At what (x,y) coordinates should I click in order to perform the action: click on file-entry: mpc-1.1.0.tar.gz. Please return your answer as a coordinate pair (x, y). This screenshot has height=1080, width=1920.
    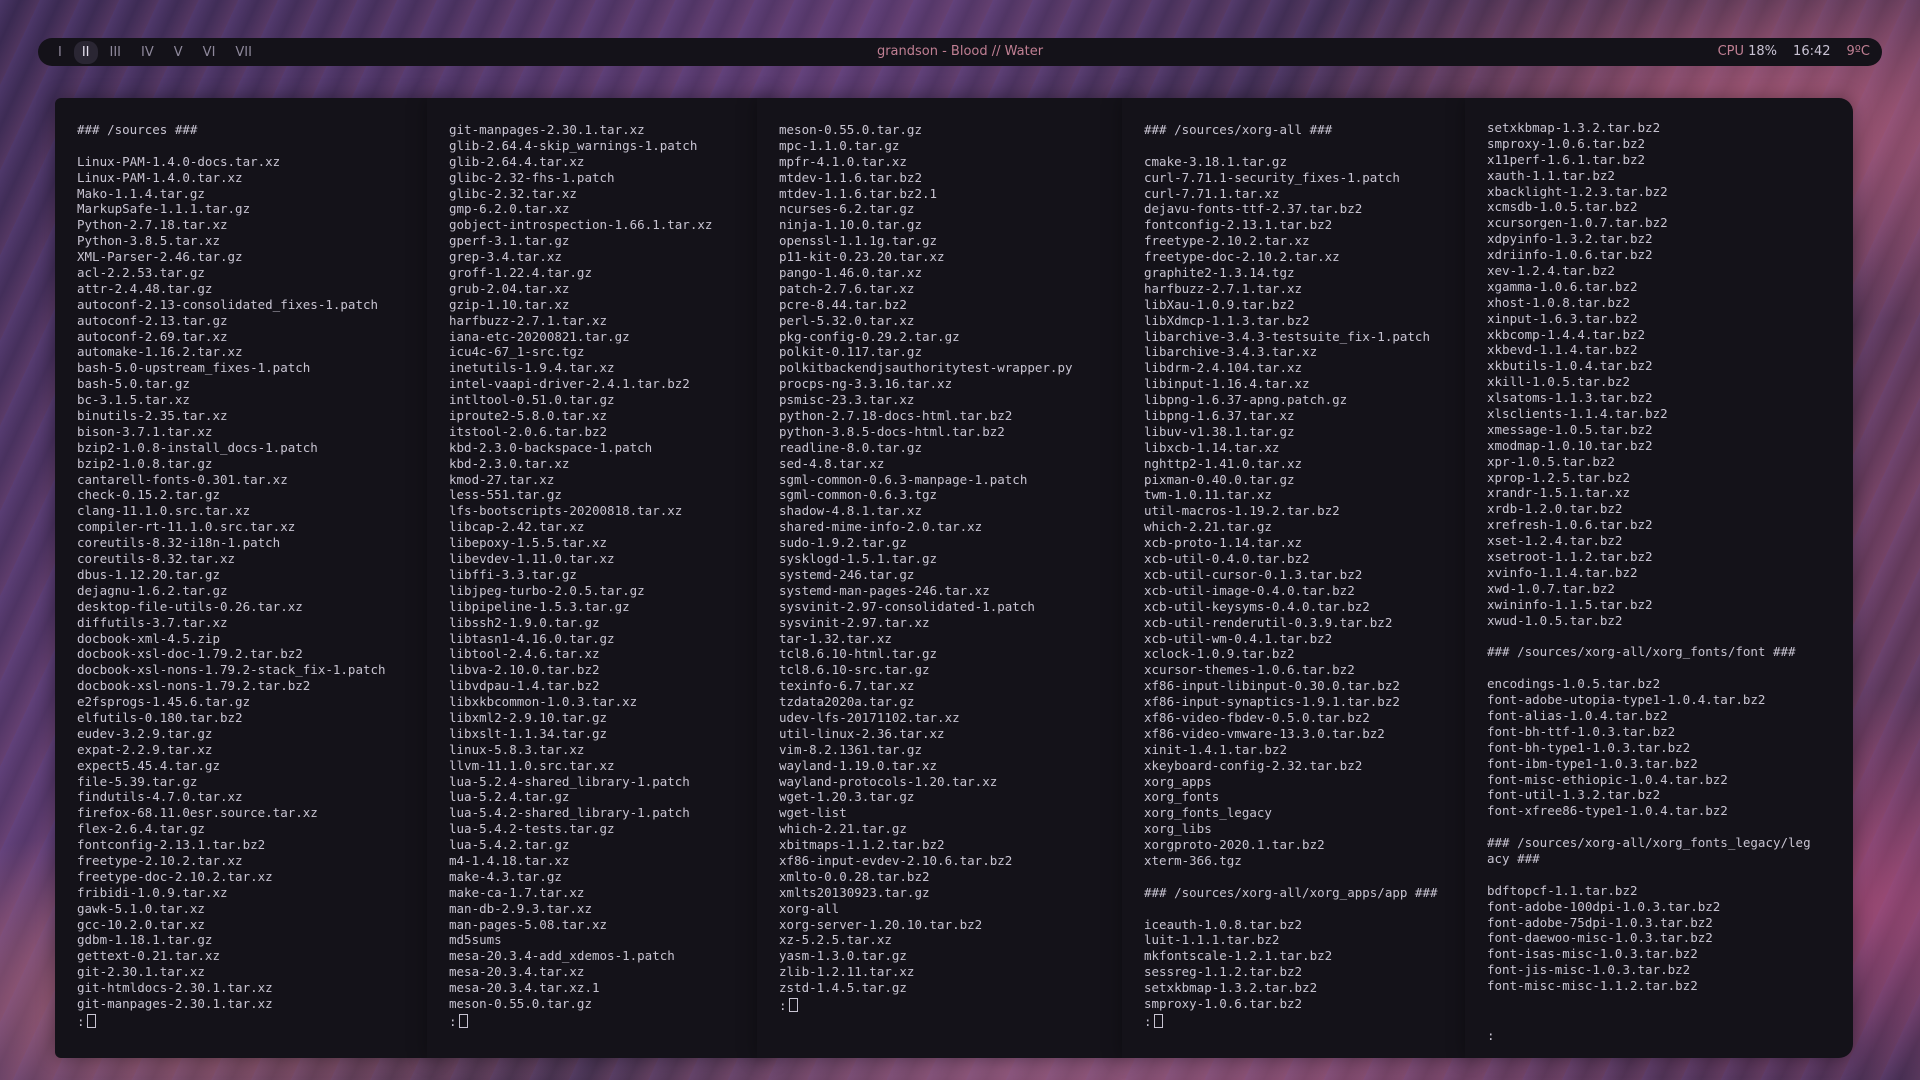
    Looking at the image, I should click on (839, 145).